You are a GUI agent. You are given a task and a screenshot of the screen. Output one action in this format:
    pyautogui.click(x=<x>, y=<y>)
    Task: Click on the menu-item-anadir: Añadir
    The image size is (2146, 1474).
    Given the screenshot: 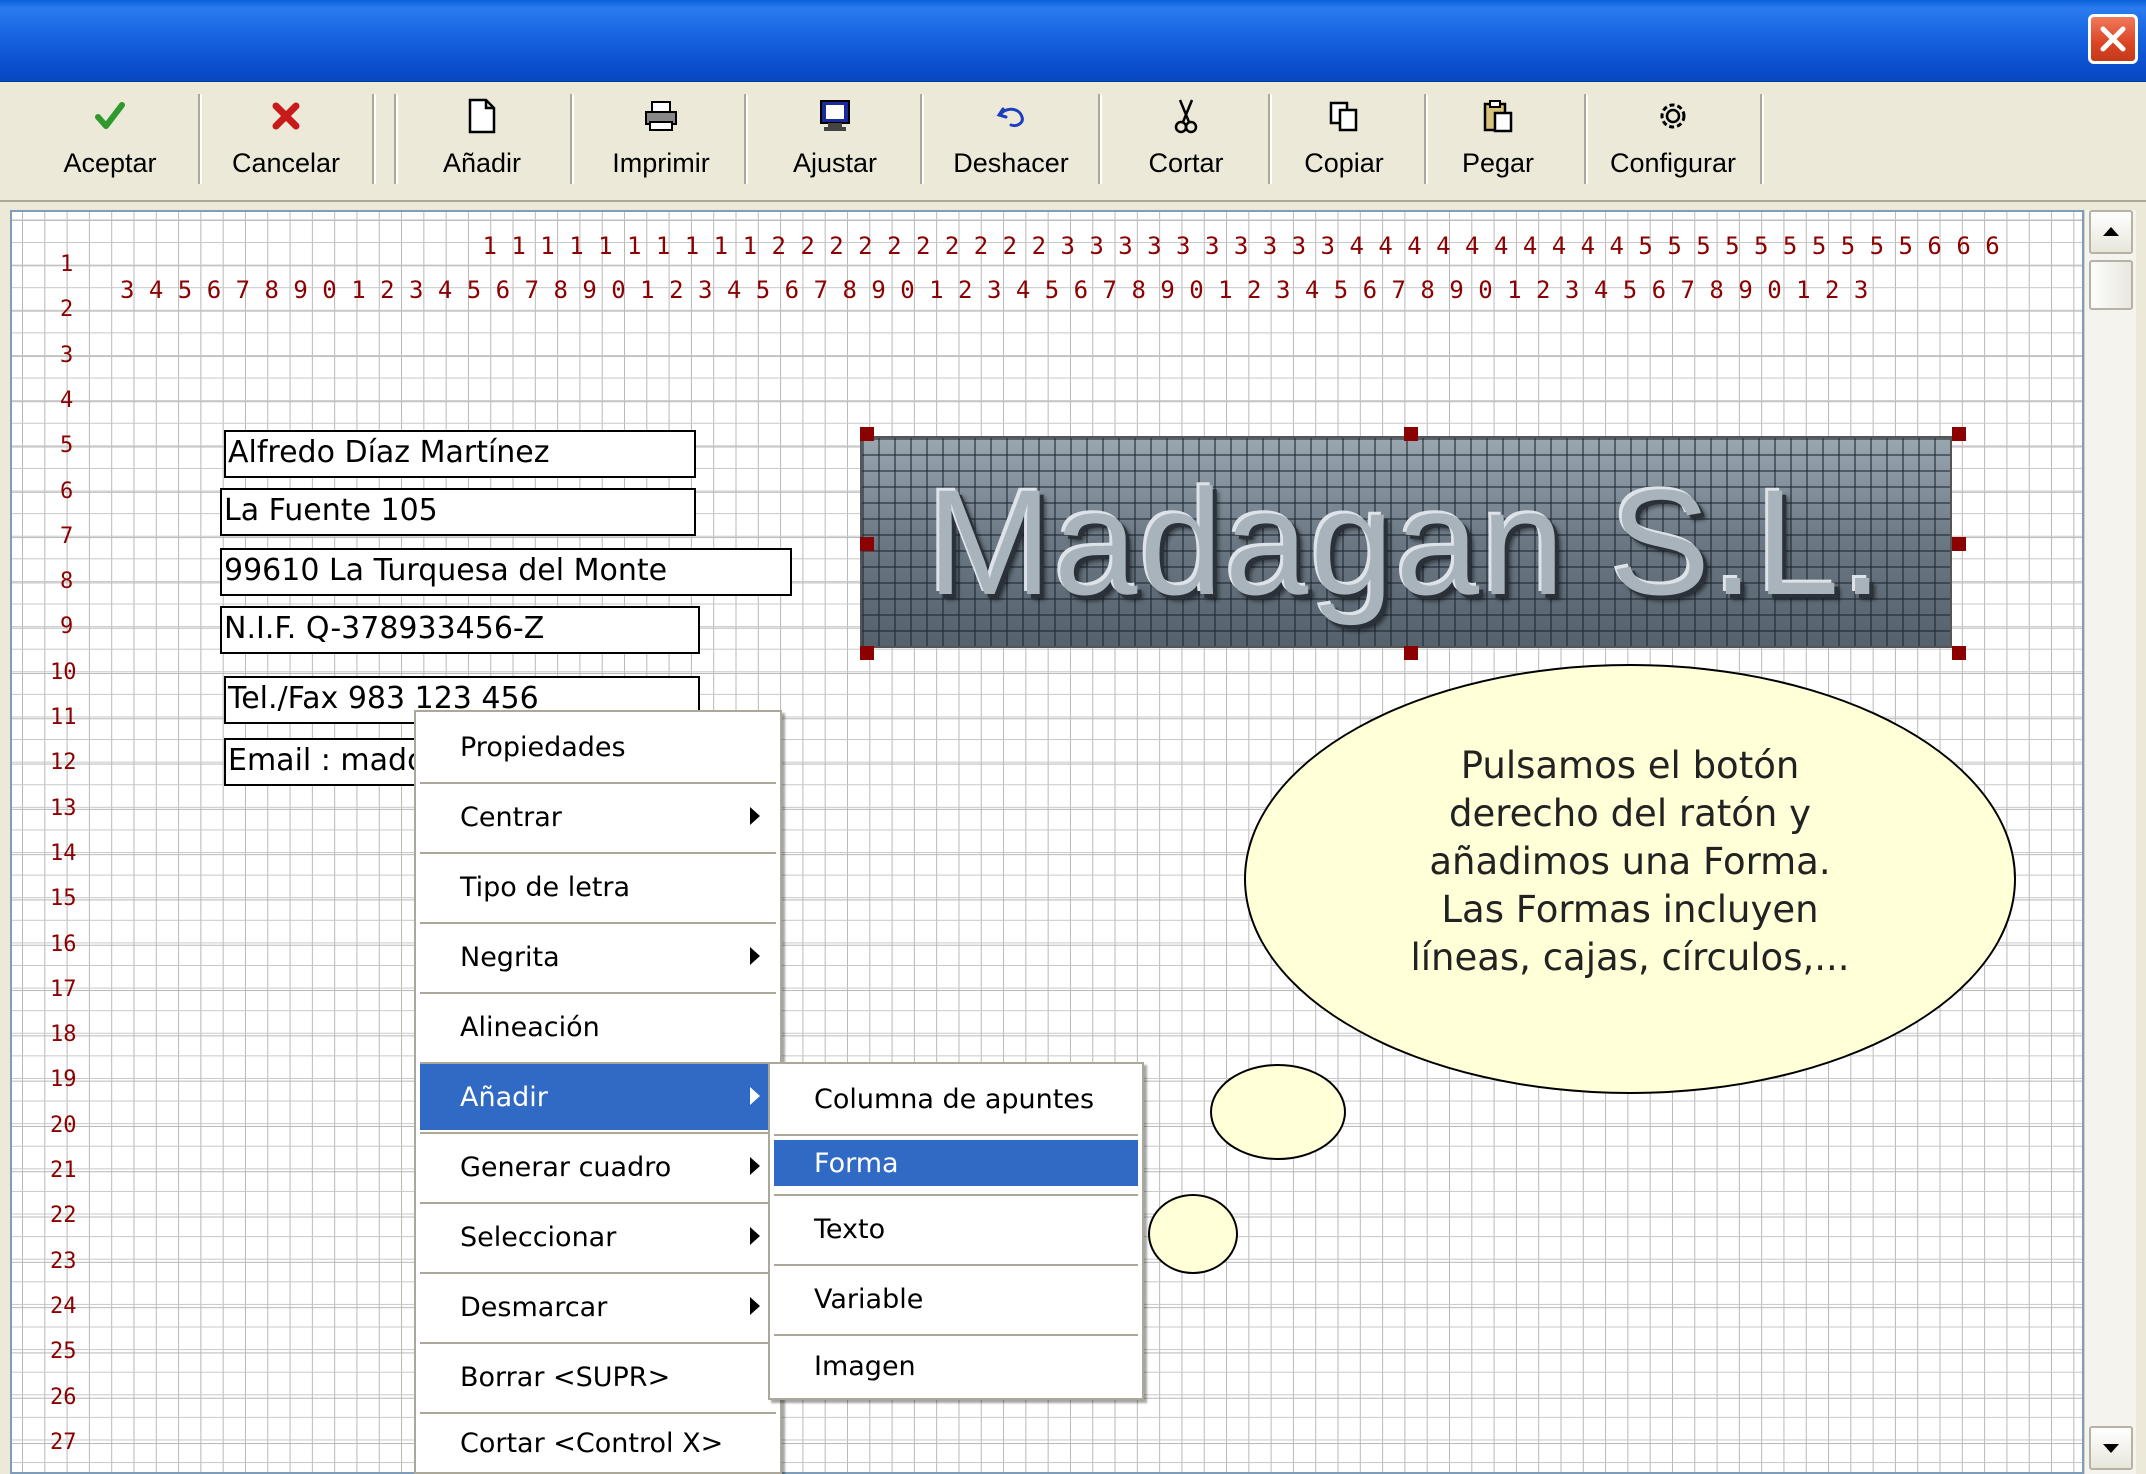 What is the action you would take?
    pyautogui.click(x=598, y=1097)
    